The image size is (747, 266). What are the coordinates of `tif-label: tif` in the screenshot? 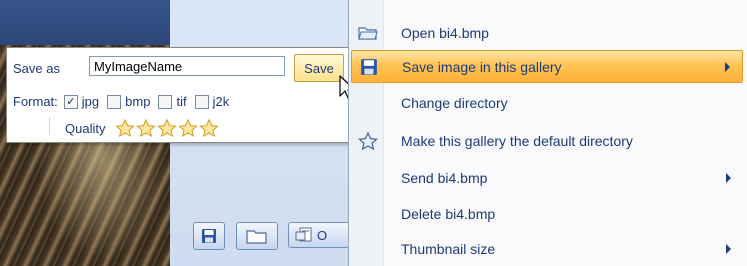 It's located at (181, 101).